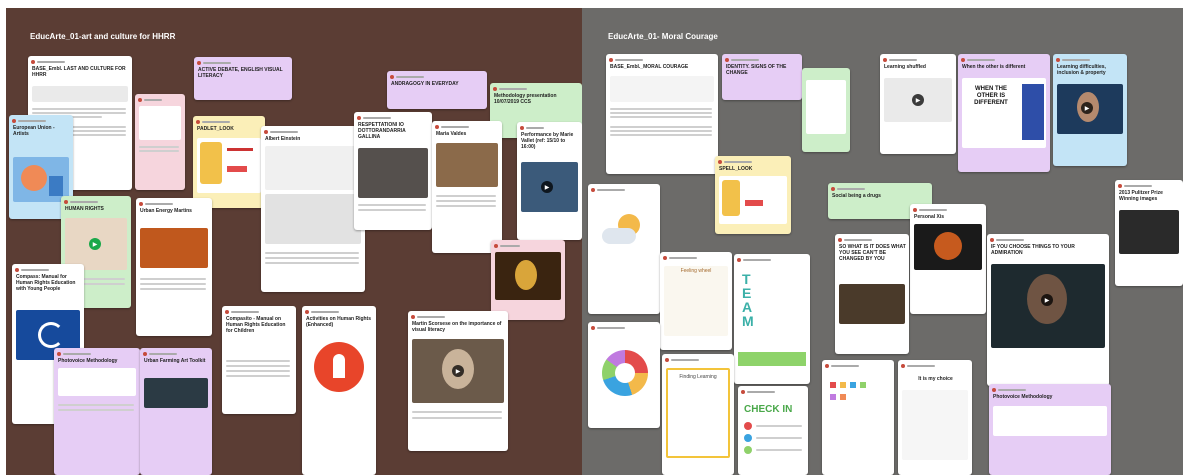  Describe the element at coordinates (176, 411) in the screenshot. I see `post-card: Urban Farming Art Toolkit` at that location.